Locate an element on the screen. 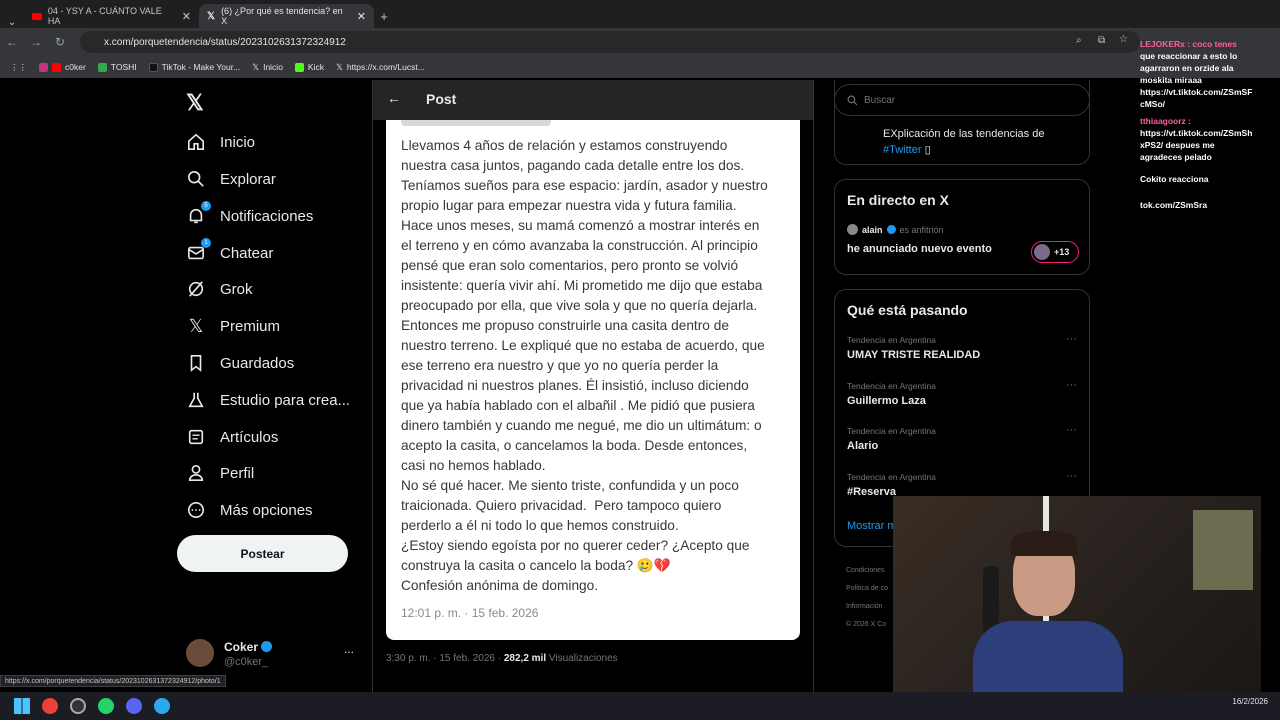 The image size is (1280, 720). instagram-icon is located at coordinates (43, 67).